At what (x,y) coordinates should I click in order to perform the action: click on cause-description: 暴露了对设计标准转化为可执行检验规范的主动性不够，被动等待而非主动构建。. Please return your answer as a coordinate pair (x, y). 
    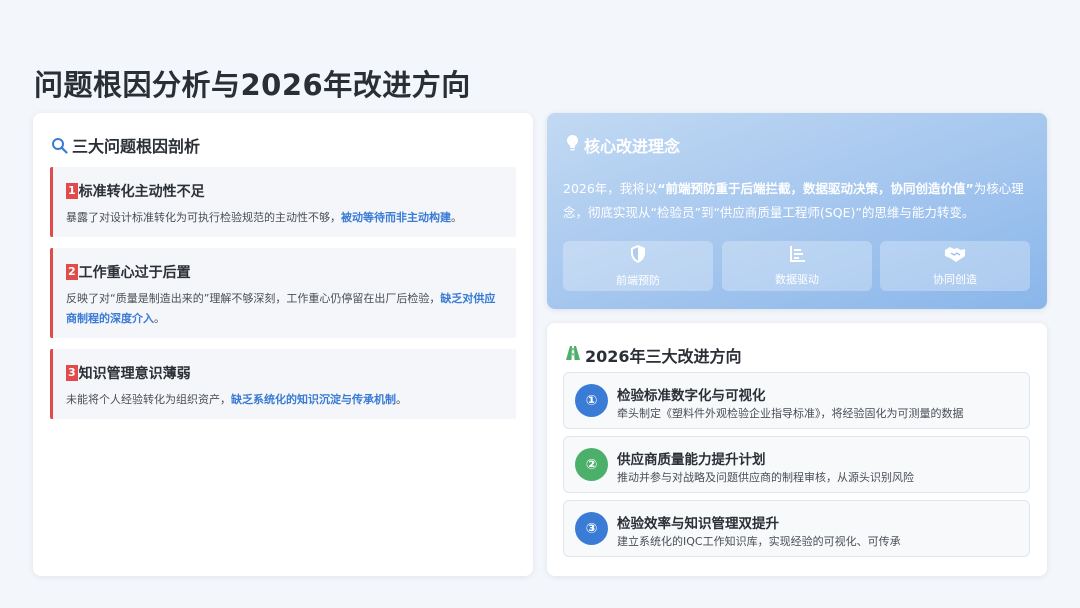
    Looking at the image, I should click on (264, 217).